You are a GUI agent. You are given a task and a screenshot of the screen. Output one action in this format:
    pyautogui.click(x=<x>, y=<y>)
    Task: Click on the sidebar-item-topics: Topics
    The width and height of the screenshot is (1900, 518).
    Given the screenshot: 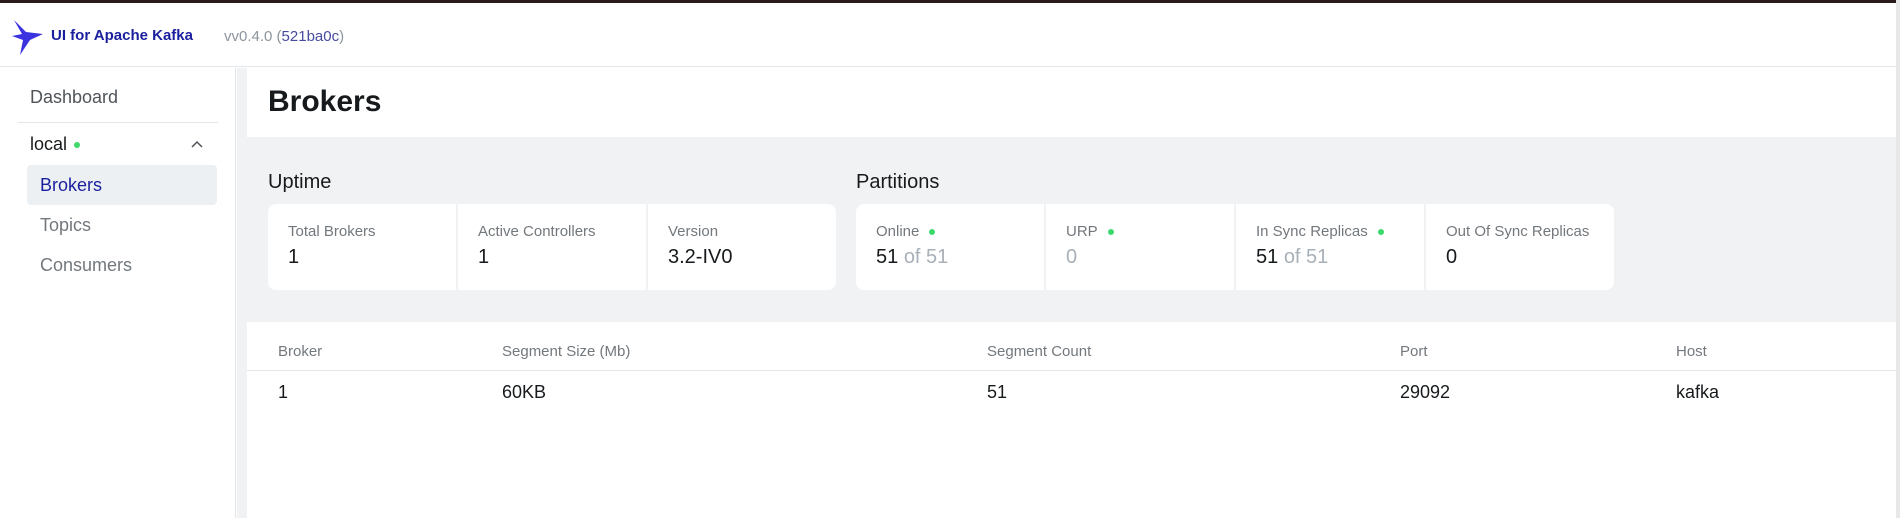 What is the action you would take?
    pyautogui.click(x=122, y=225)
    